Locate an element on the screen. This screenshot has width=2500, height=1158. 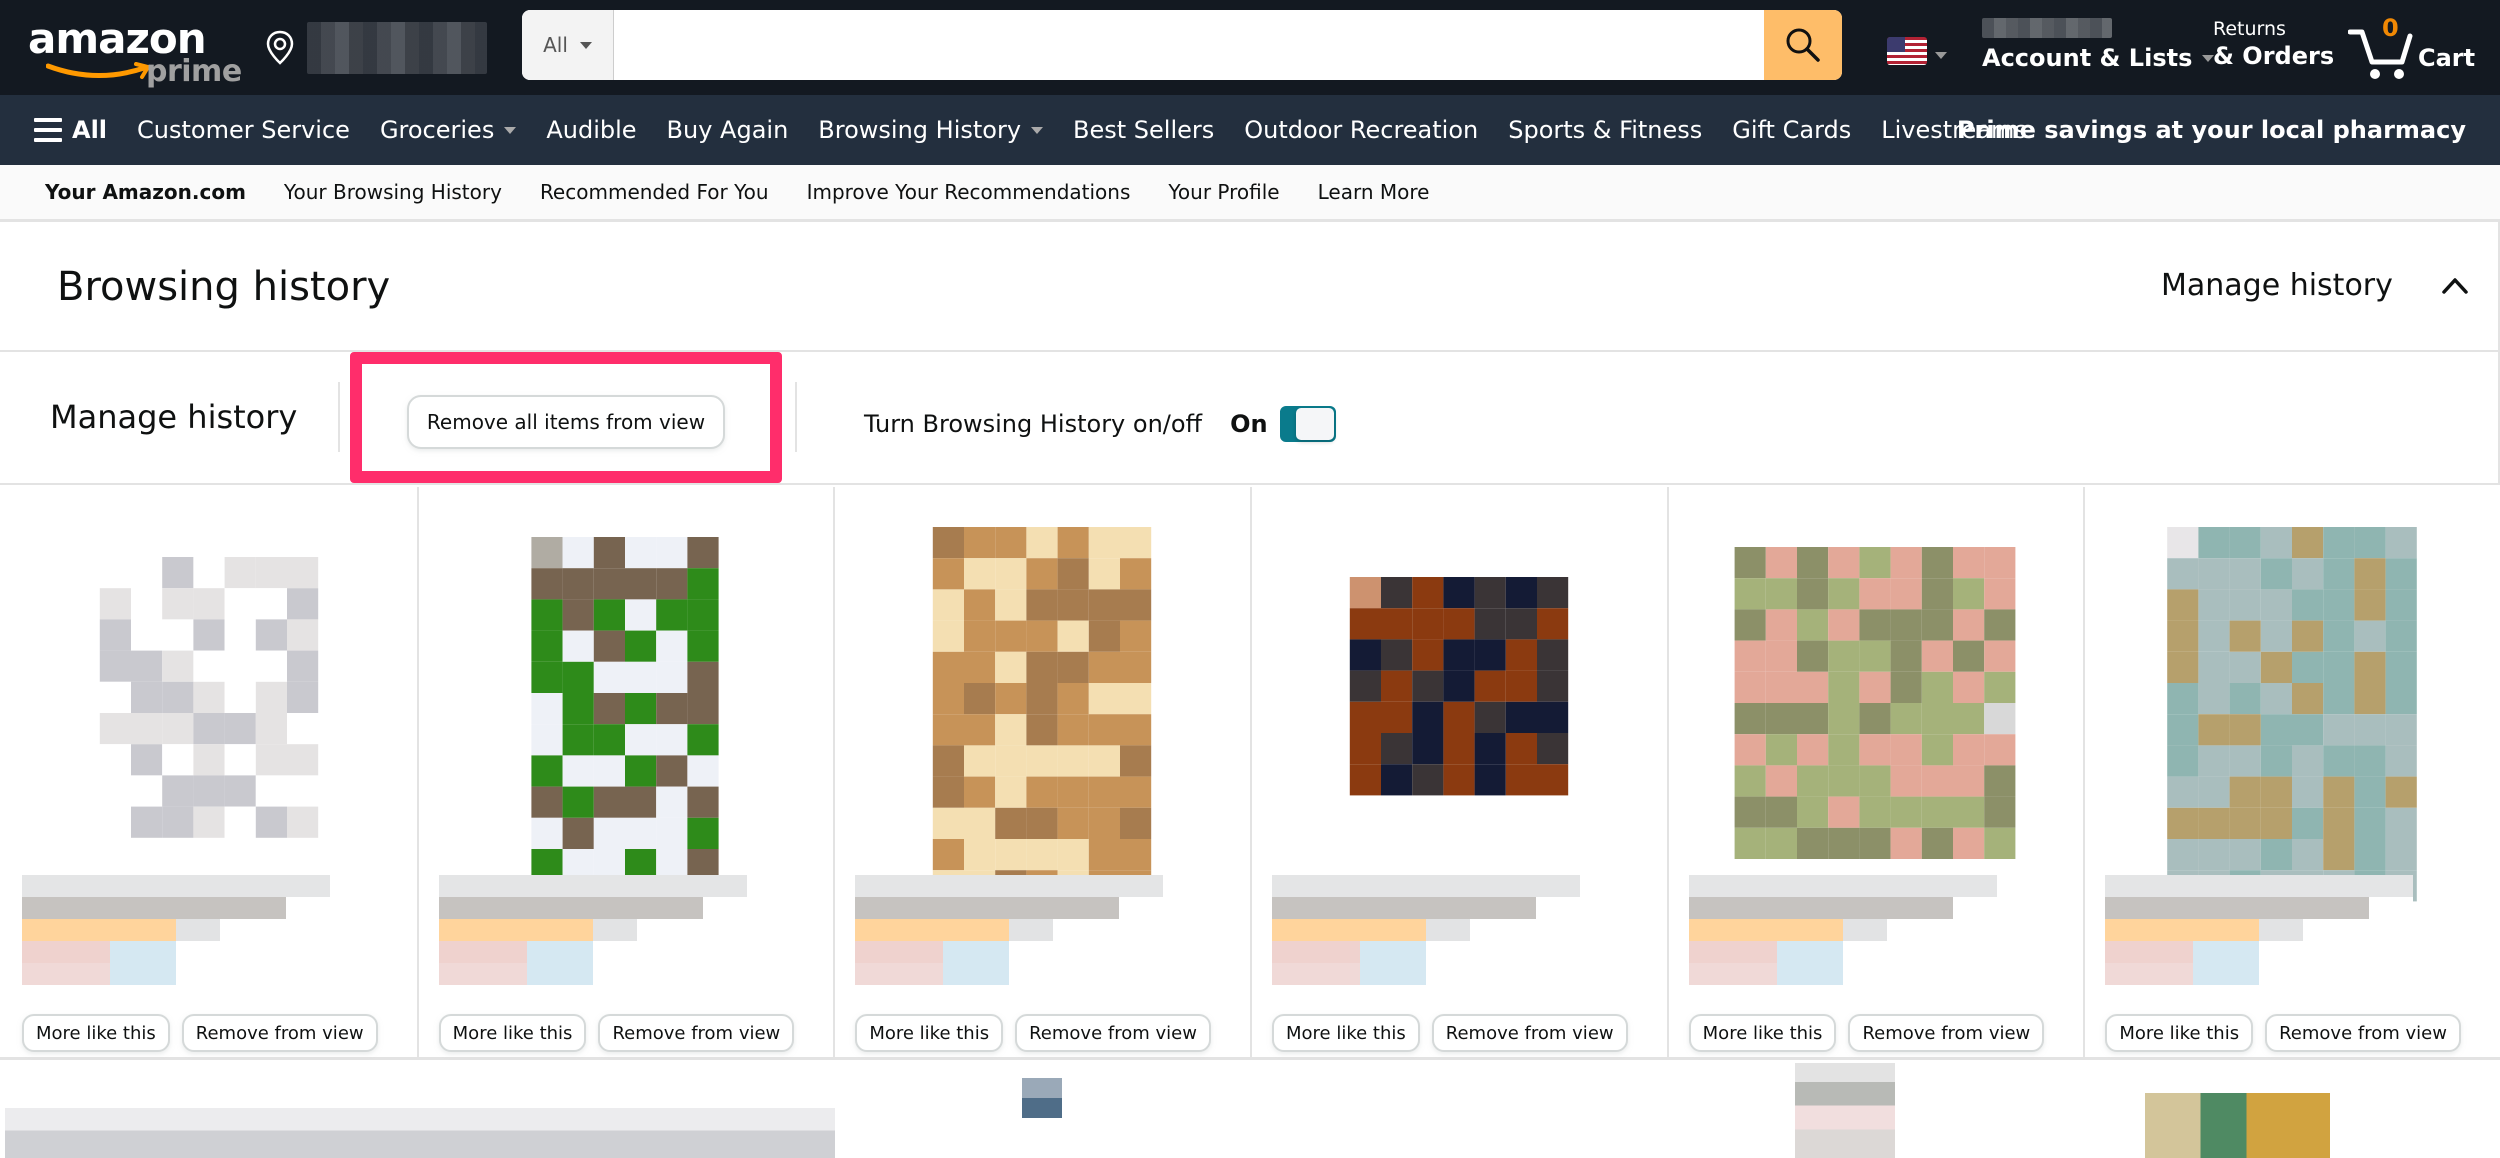
nav-item-outdoor-recreation: Outdoor Recreation is located at coordinates (1361, 130).